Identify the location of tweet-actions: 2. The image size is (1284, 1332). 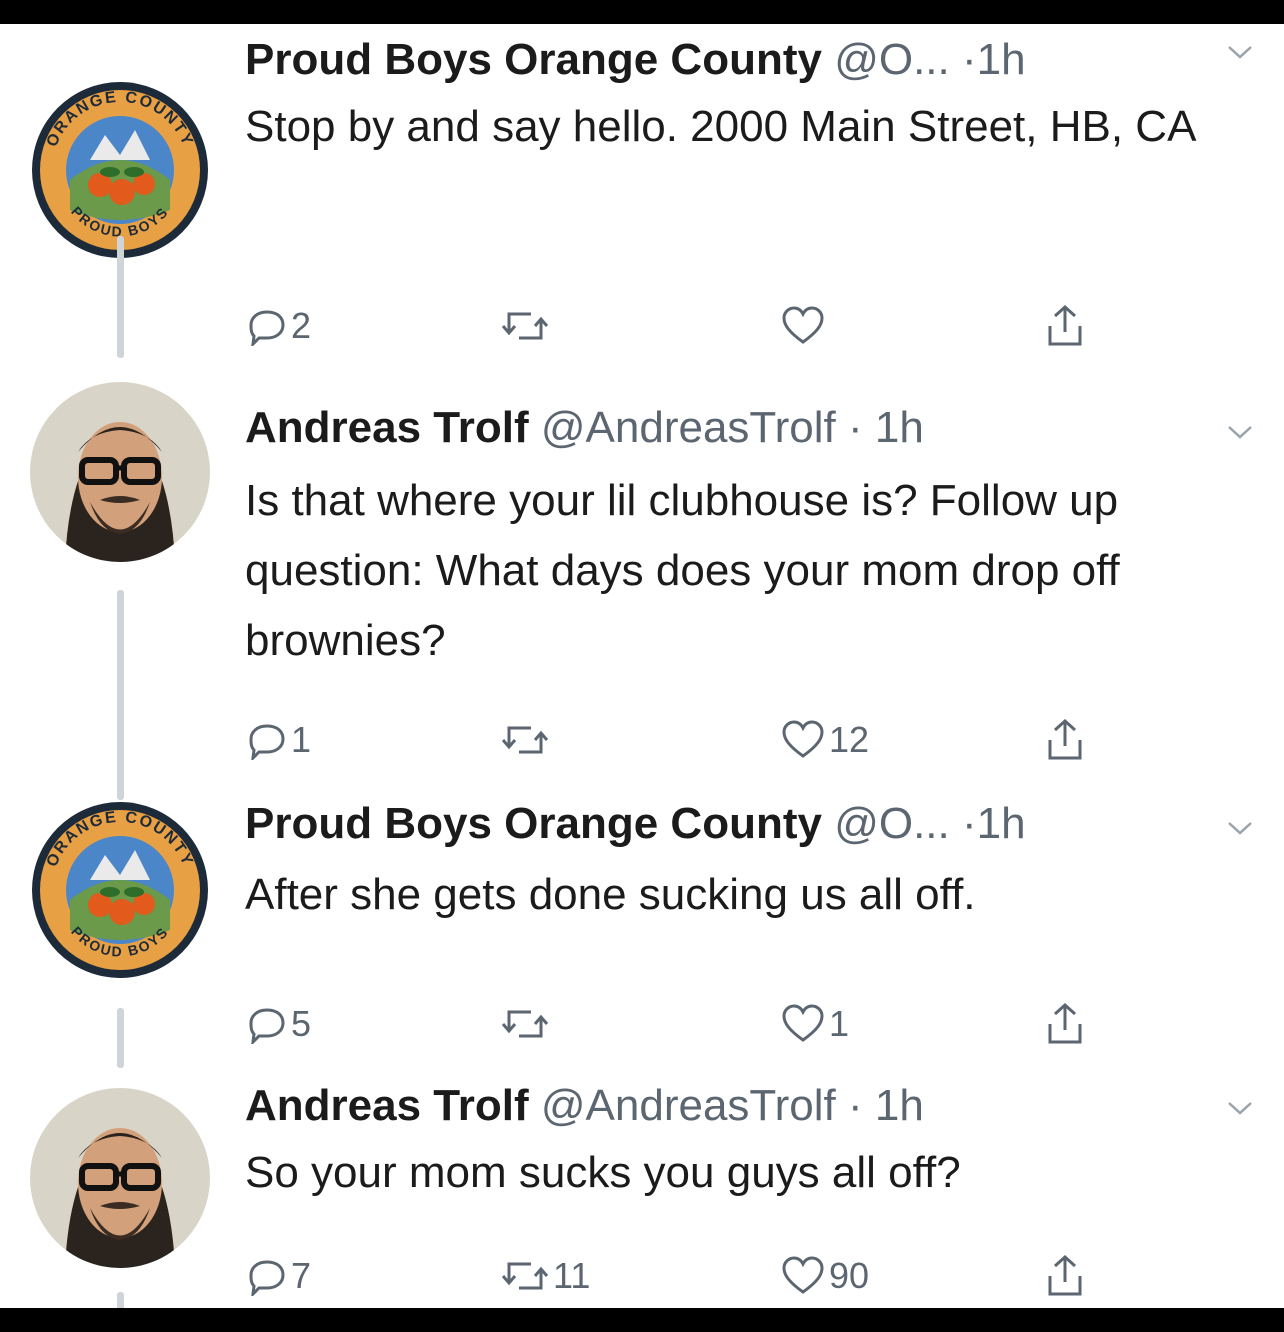
(695, 326).